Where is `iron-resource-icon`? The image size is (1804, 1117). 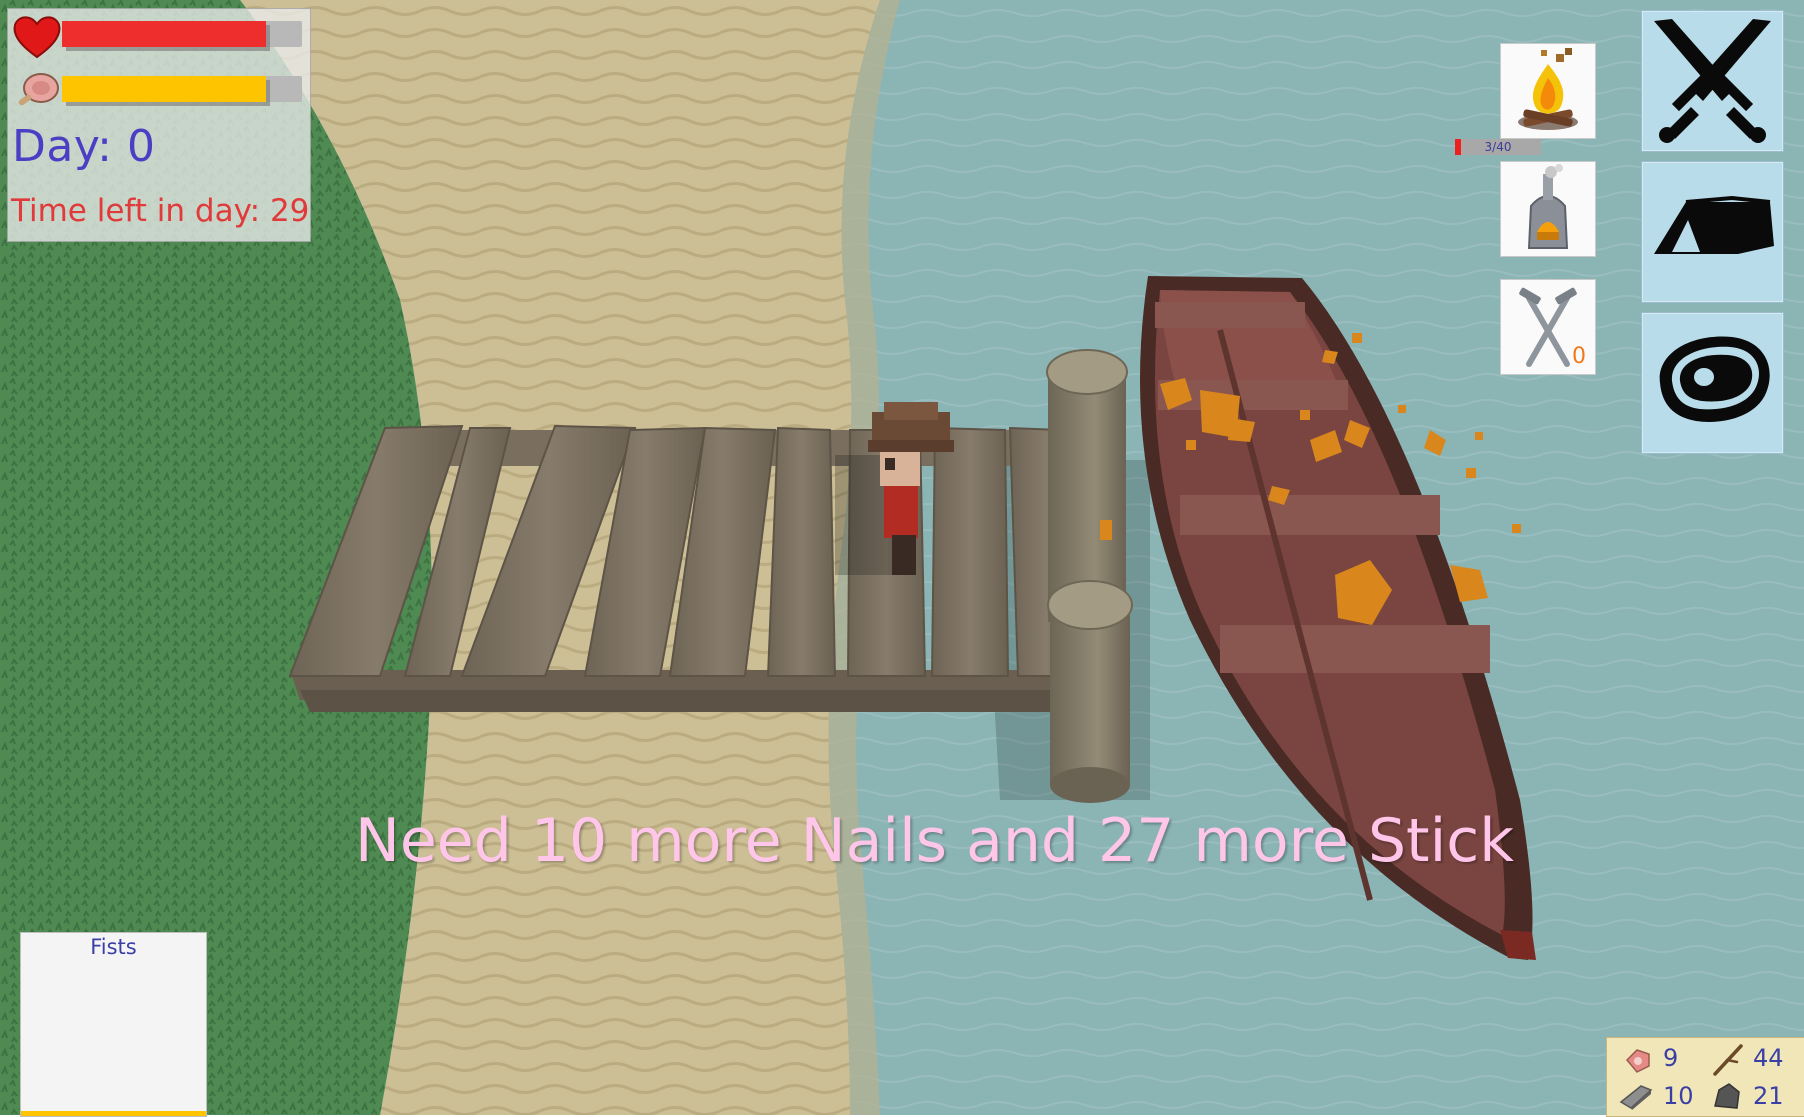
iron-resource-icon is located at coordinates (1636, 1097).